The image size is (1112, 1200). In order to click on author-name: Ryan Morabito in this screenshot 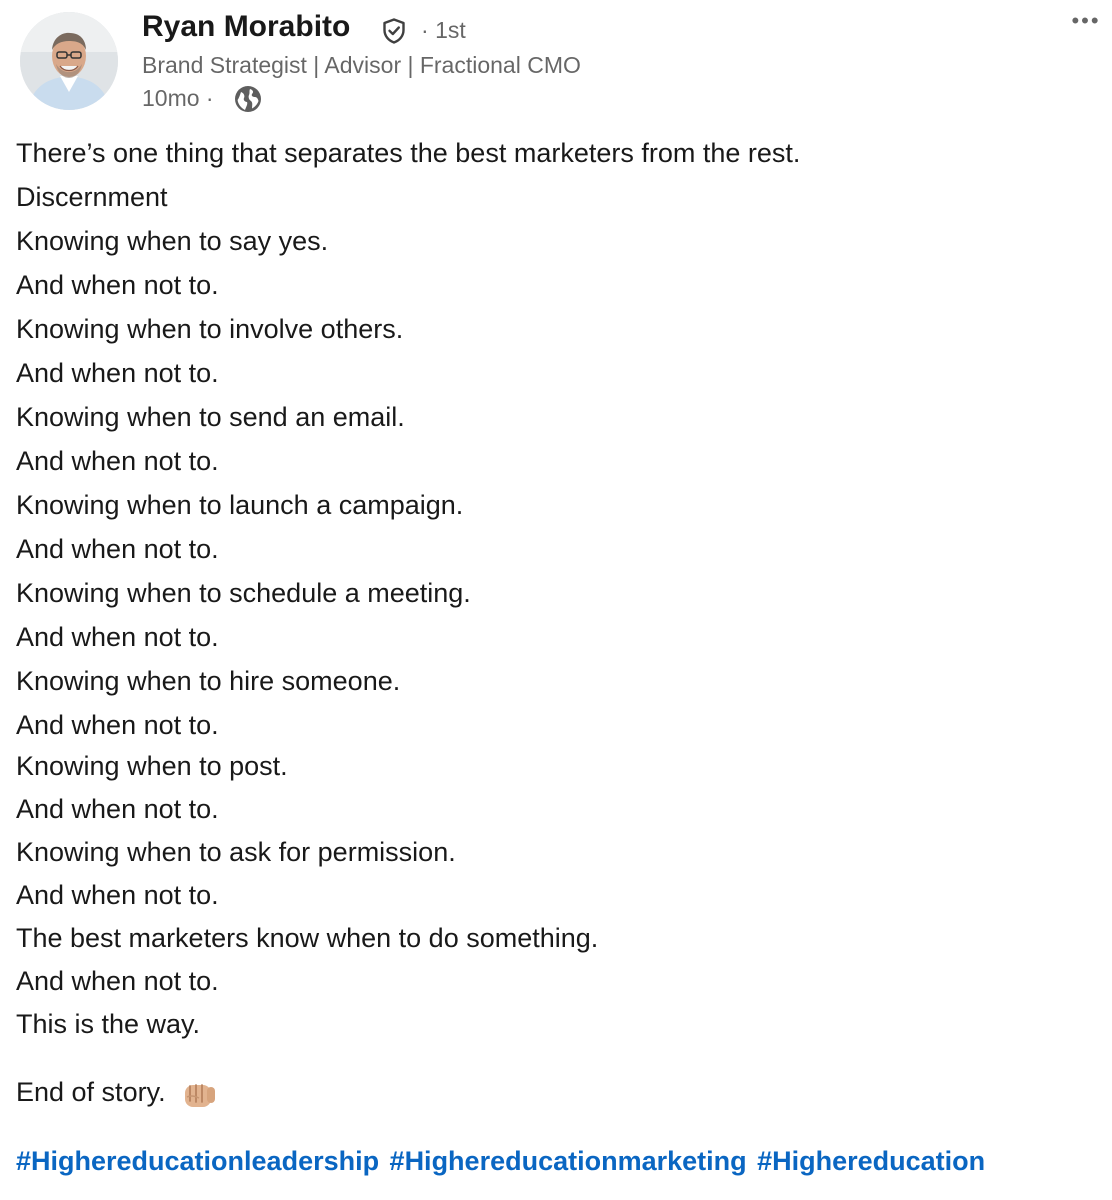, I will do `click(246, 27)`.